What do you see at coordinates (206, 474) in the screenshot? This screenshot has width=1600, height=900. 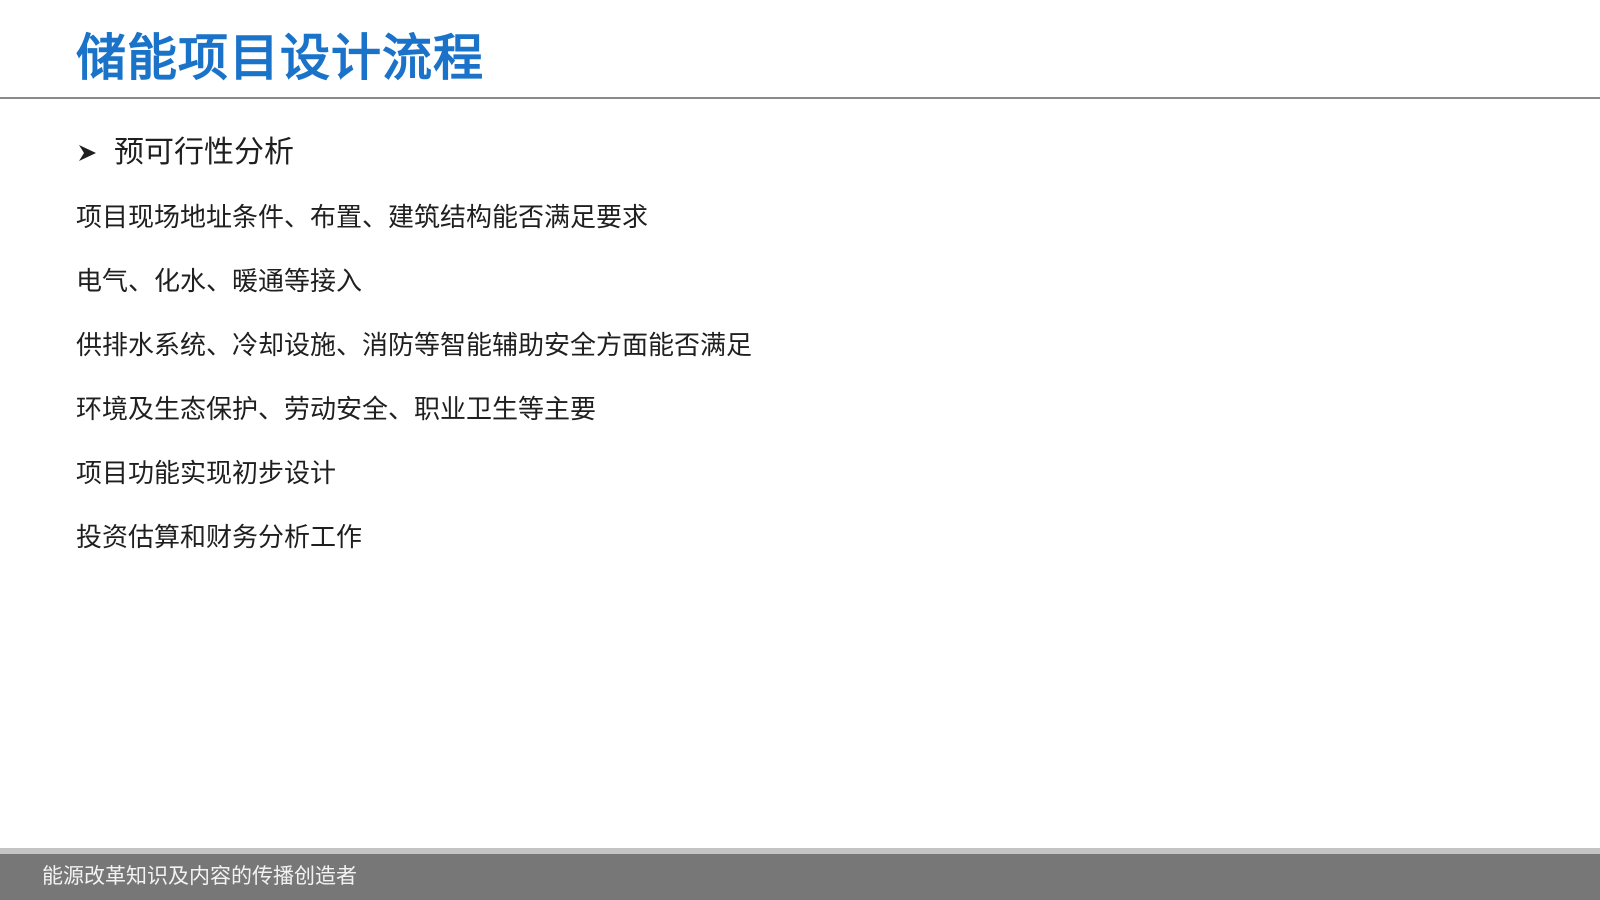 I see `list-item: 项目功能实现初步设计` at bounding box center [206, 474].